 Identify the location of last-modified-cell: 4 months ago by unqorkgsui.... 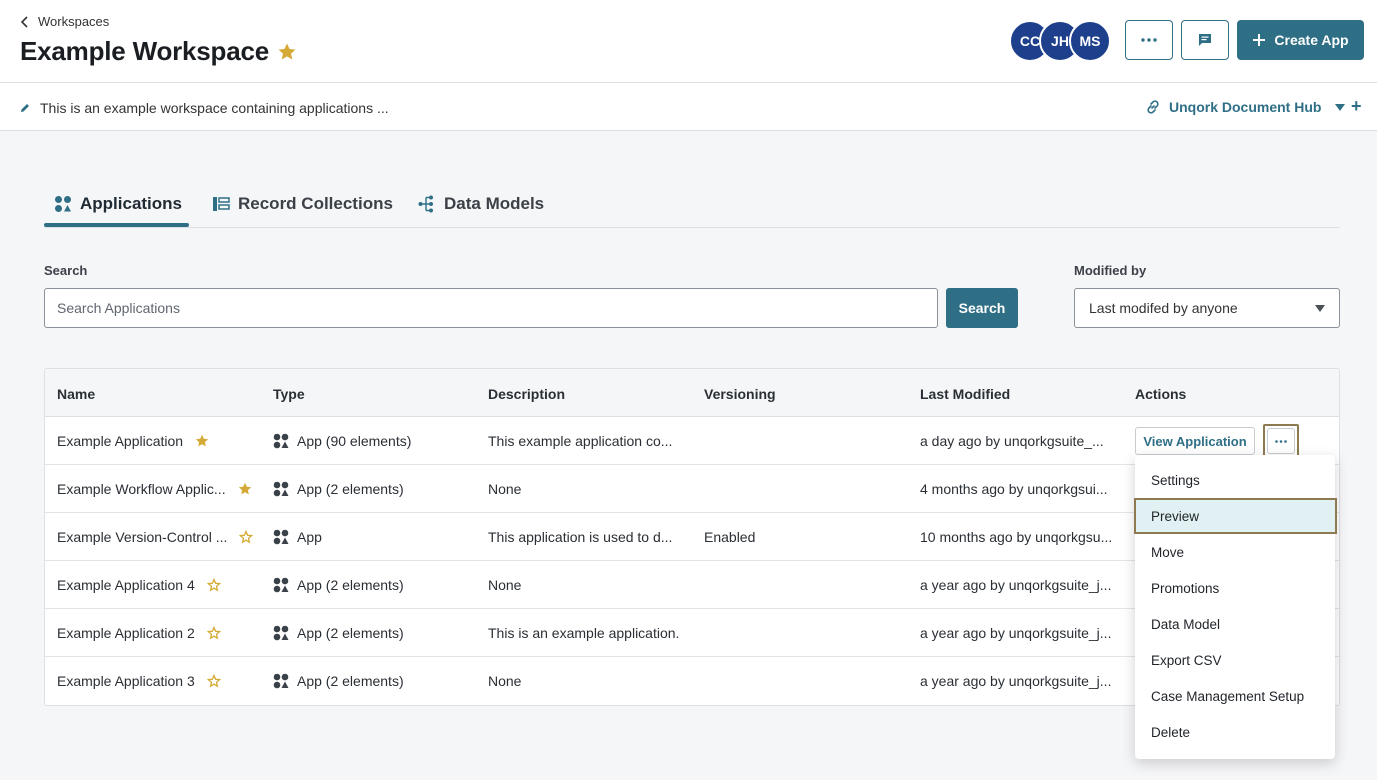
(1014, 489).